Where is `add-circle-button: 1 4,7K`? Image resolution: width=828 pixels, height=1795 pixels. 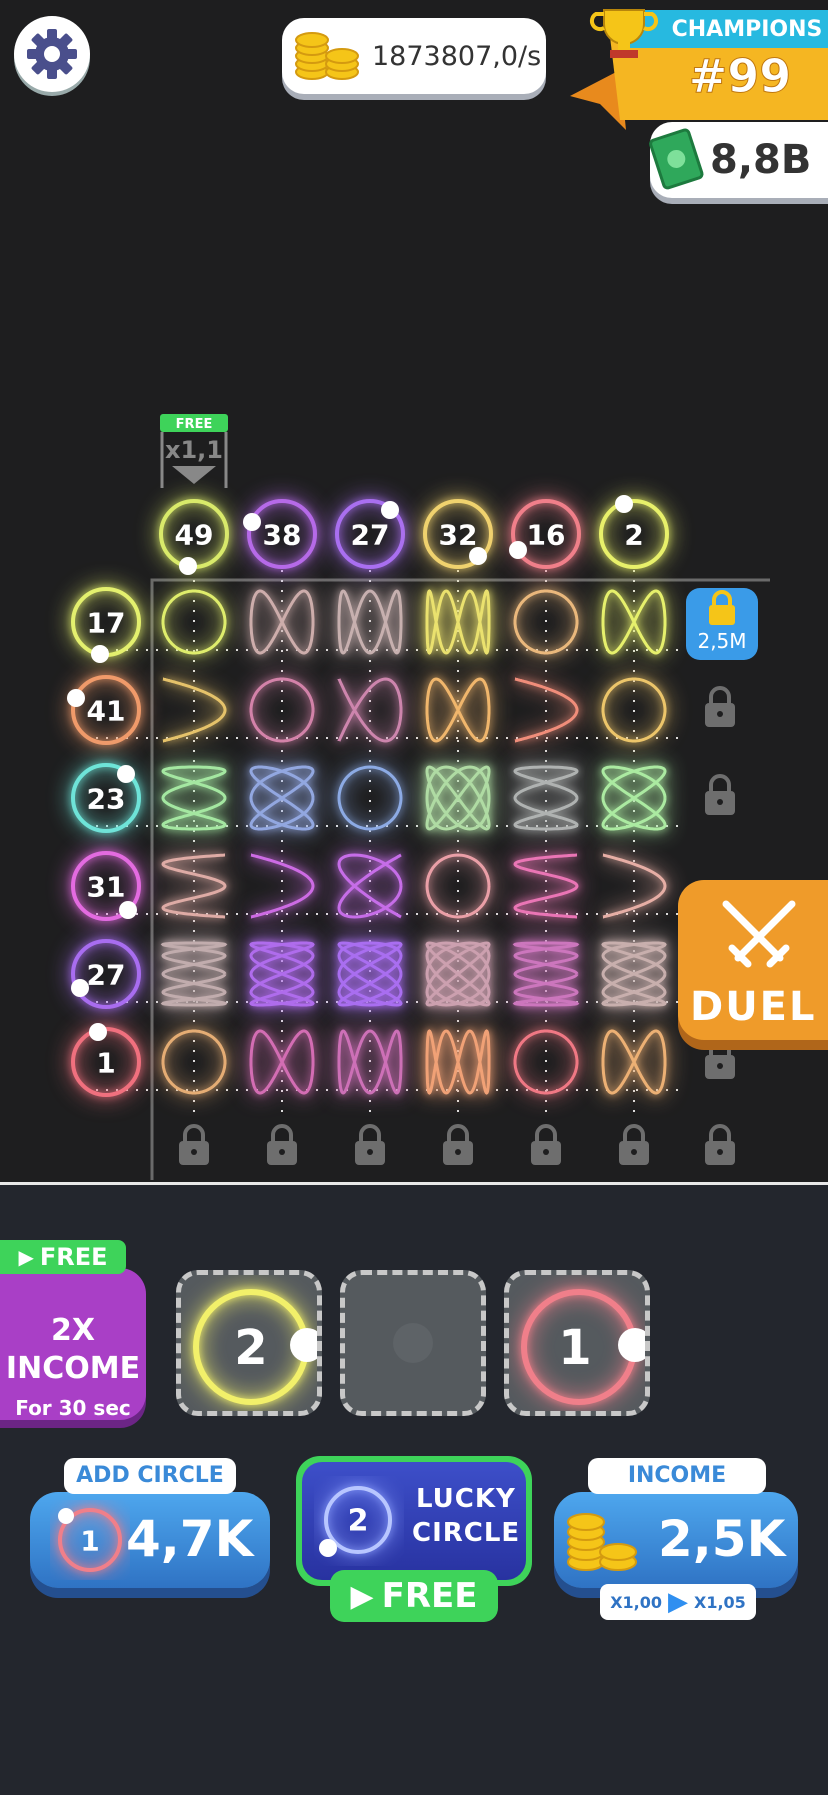
add-circle-button: 1 4,7K is located at coordinates (150, 1540).